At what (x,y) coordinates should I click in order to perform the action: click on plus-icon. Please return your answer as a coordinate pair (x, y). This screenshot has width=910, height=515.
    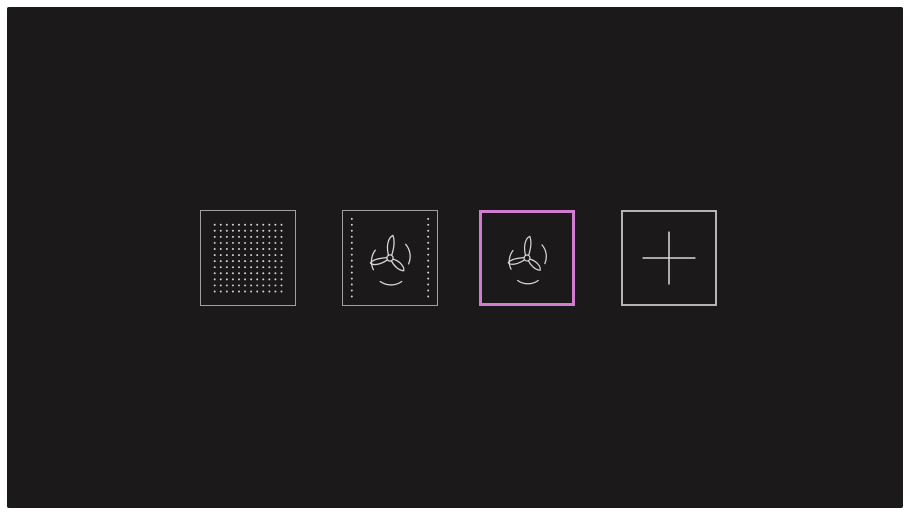
    Looking at the image, I should click on (669, 258).